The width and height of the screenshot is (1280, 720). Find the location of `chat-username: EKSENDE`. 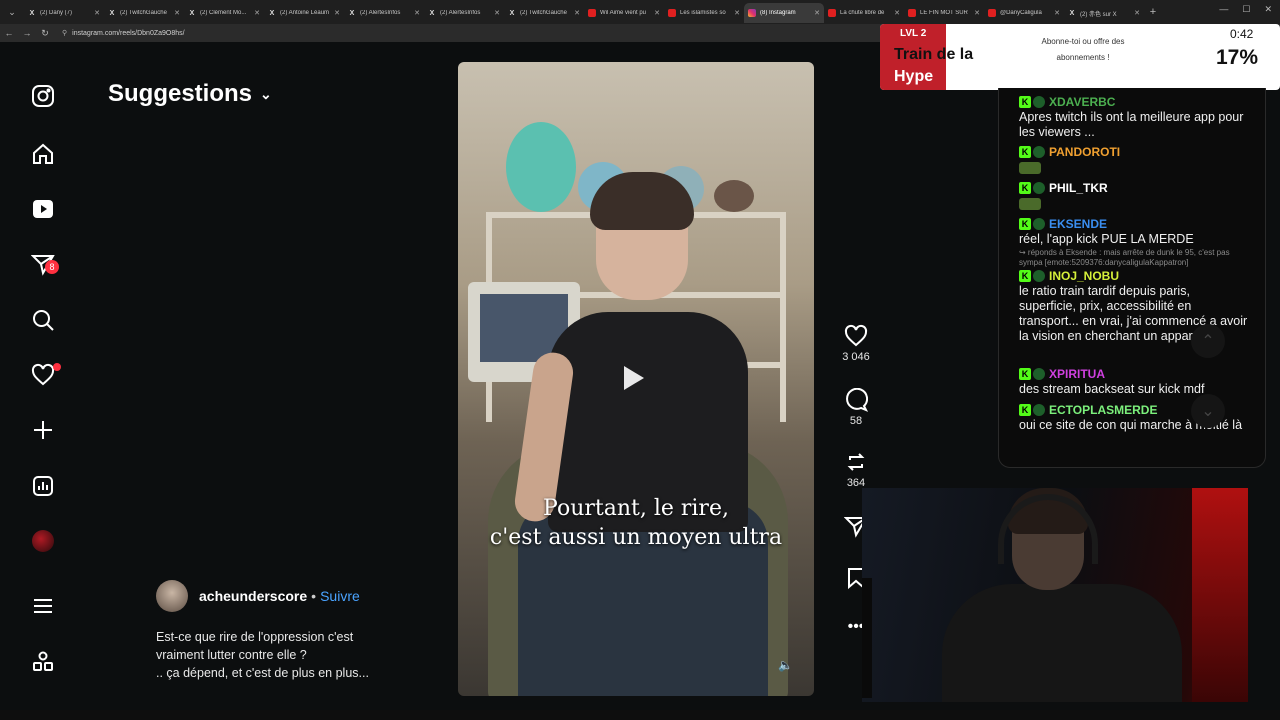

chat-username: EKSENDE is located at coordinates (1078, 224).